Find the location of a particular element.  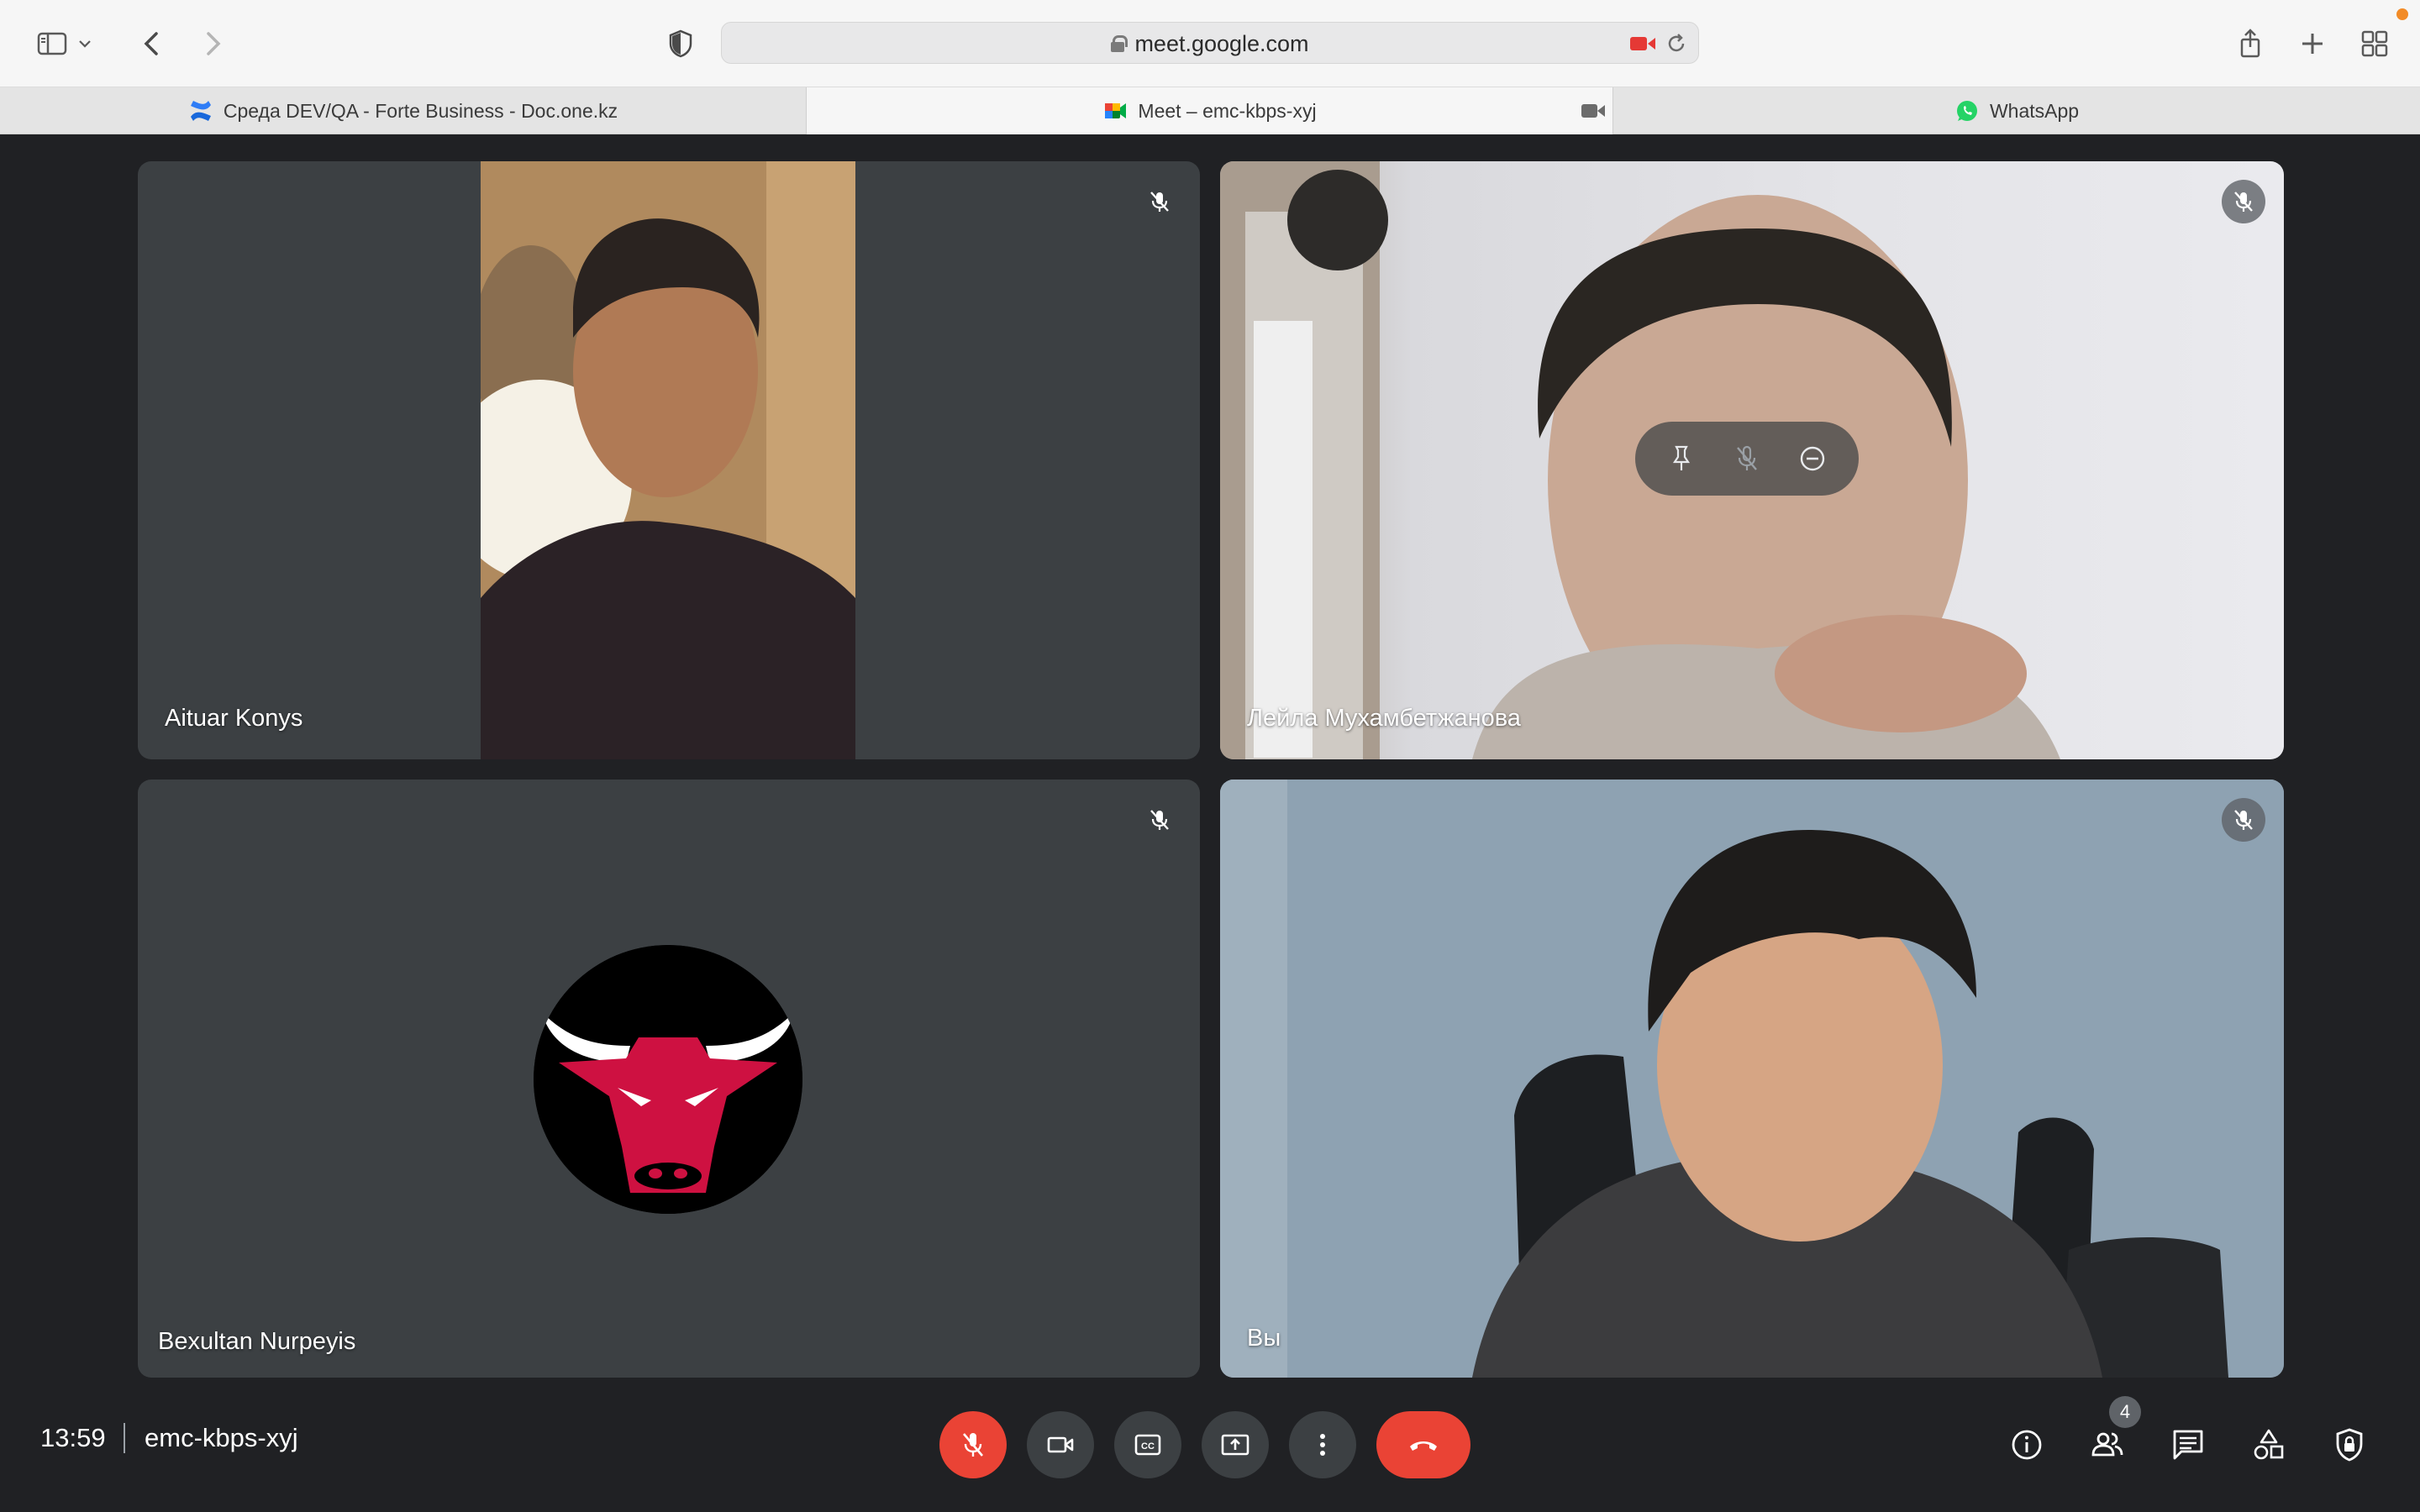

tab-label: Meet – emc-kbps-xyj is located at coordinates (1227, 110).